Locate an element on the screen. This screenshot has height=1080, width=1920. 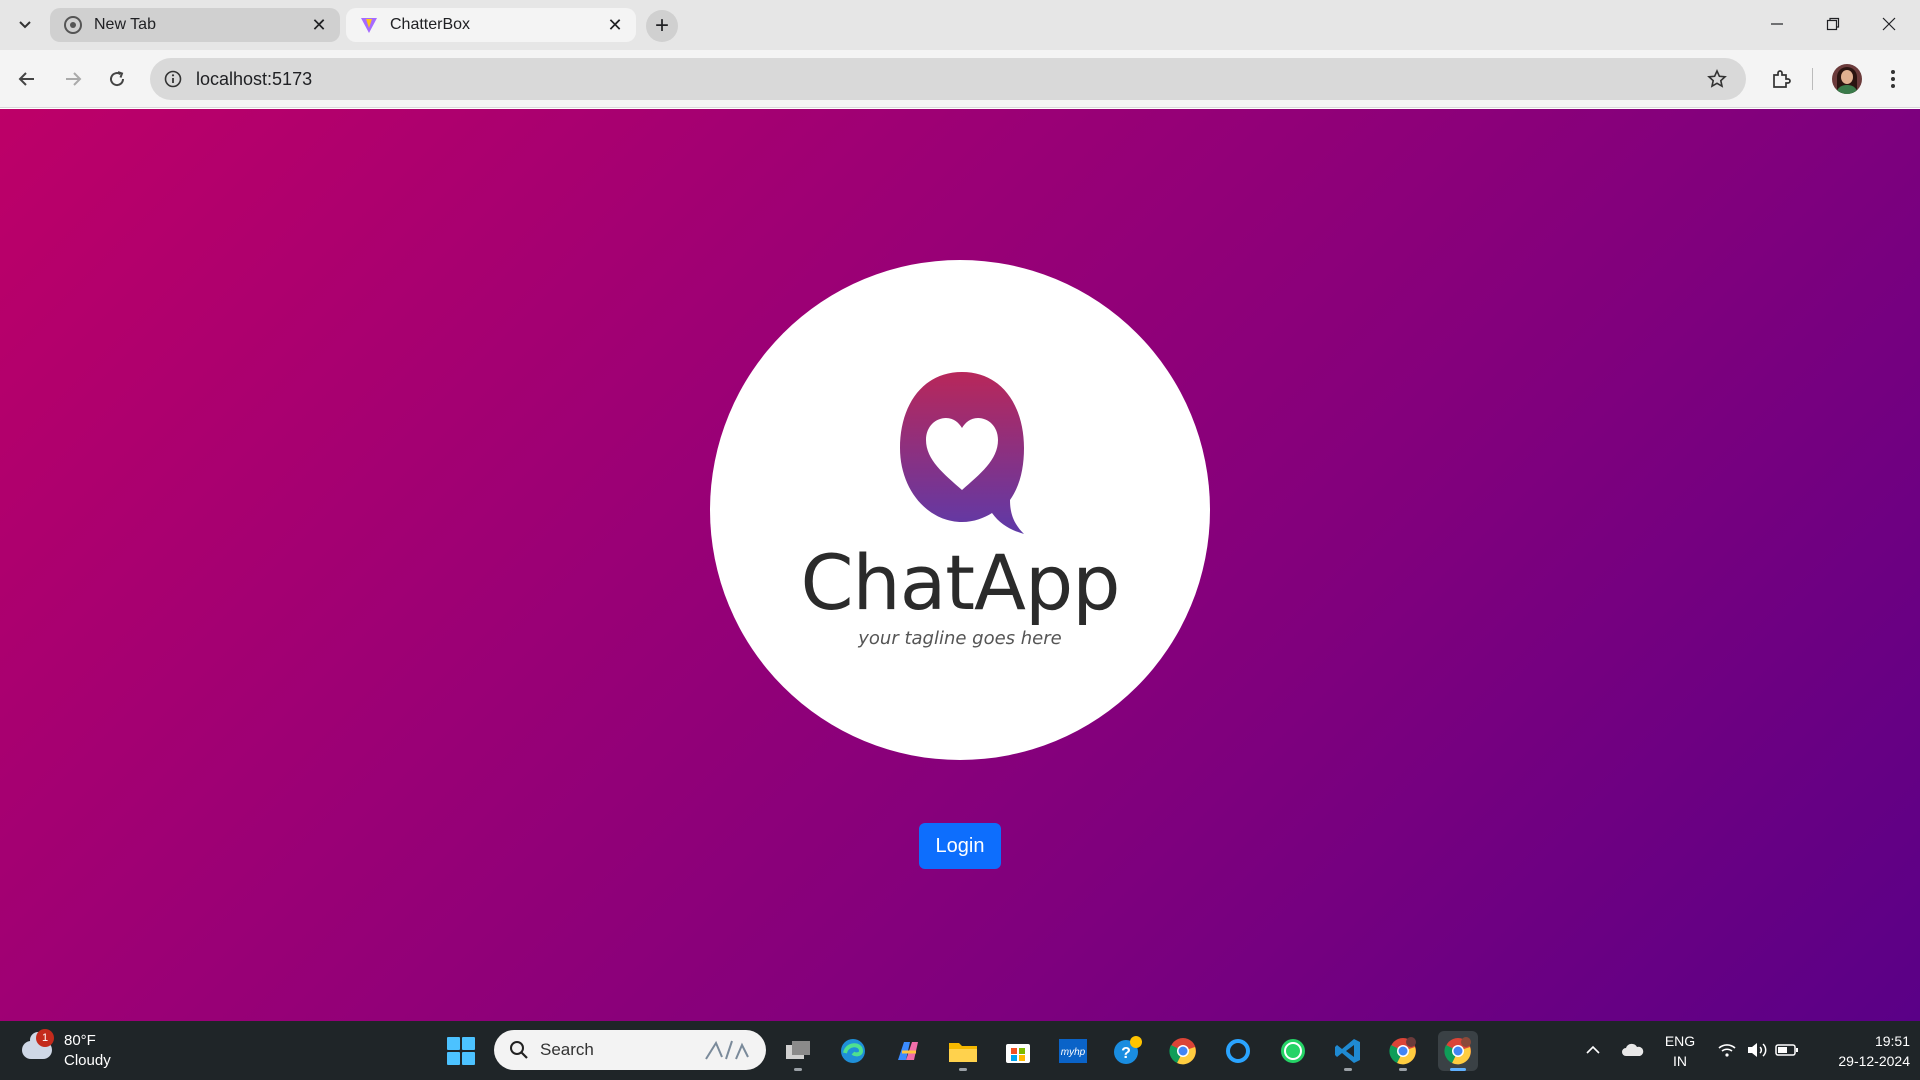
weather-condition: Cloudy is located at coordinates (87, 1060).